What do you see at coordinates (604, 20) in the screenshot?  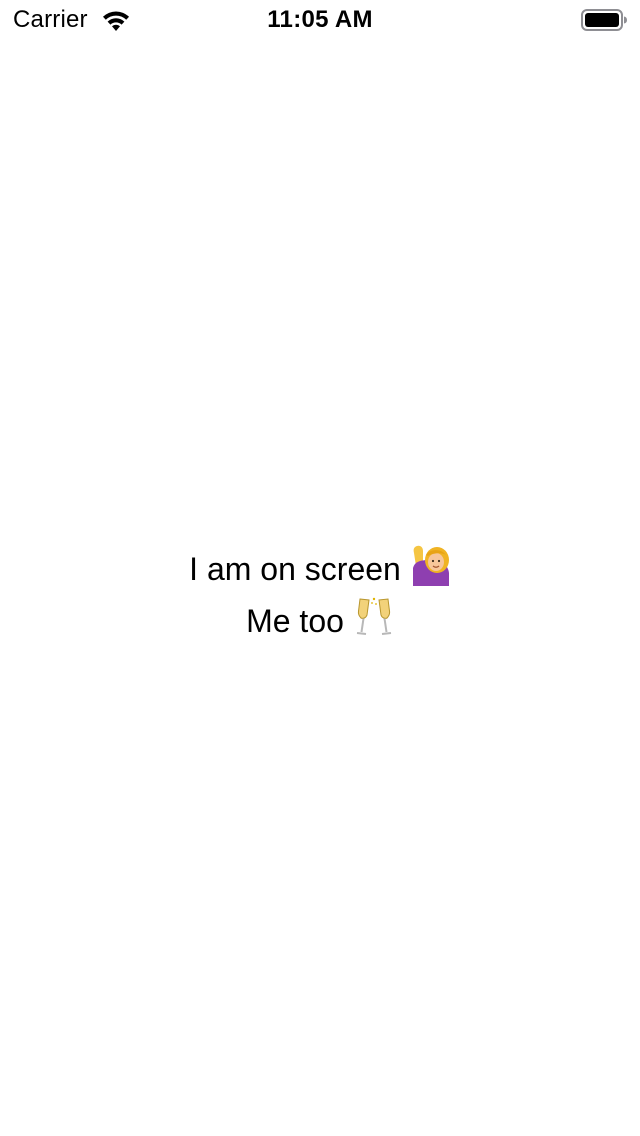 I see `battery-icon` at bounding box center [604, 20].